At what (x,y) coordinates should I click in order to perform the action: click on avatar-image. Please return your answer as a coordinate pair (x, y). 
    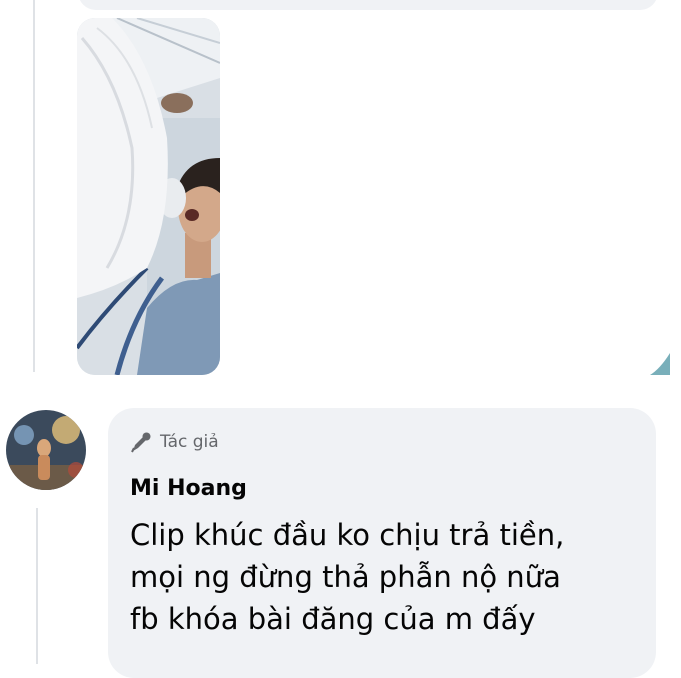
    Looking at the image, I should click on (46, 450).